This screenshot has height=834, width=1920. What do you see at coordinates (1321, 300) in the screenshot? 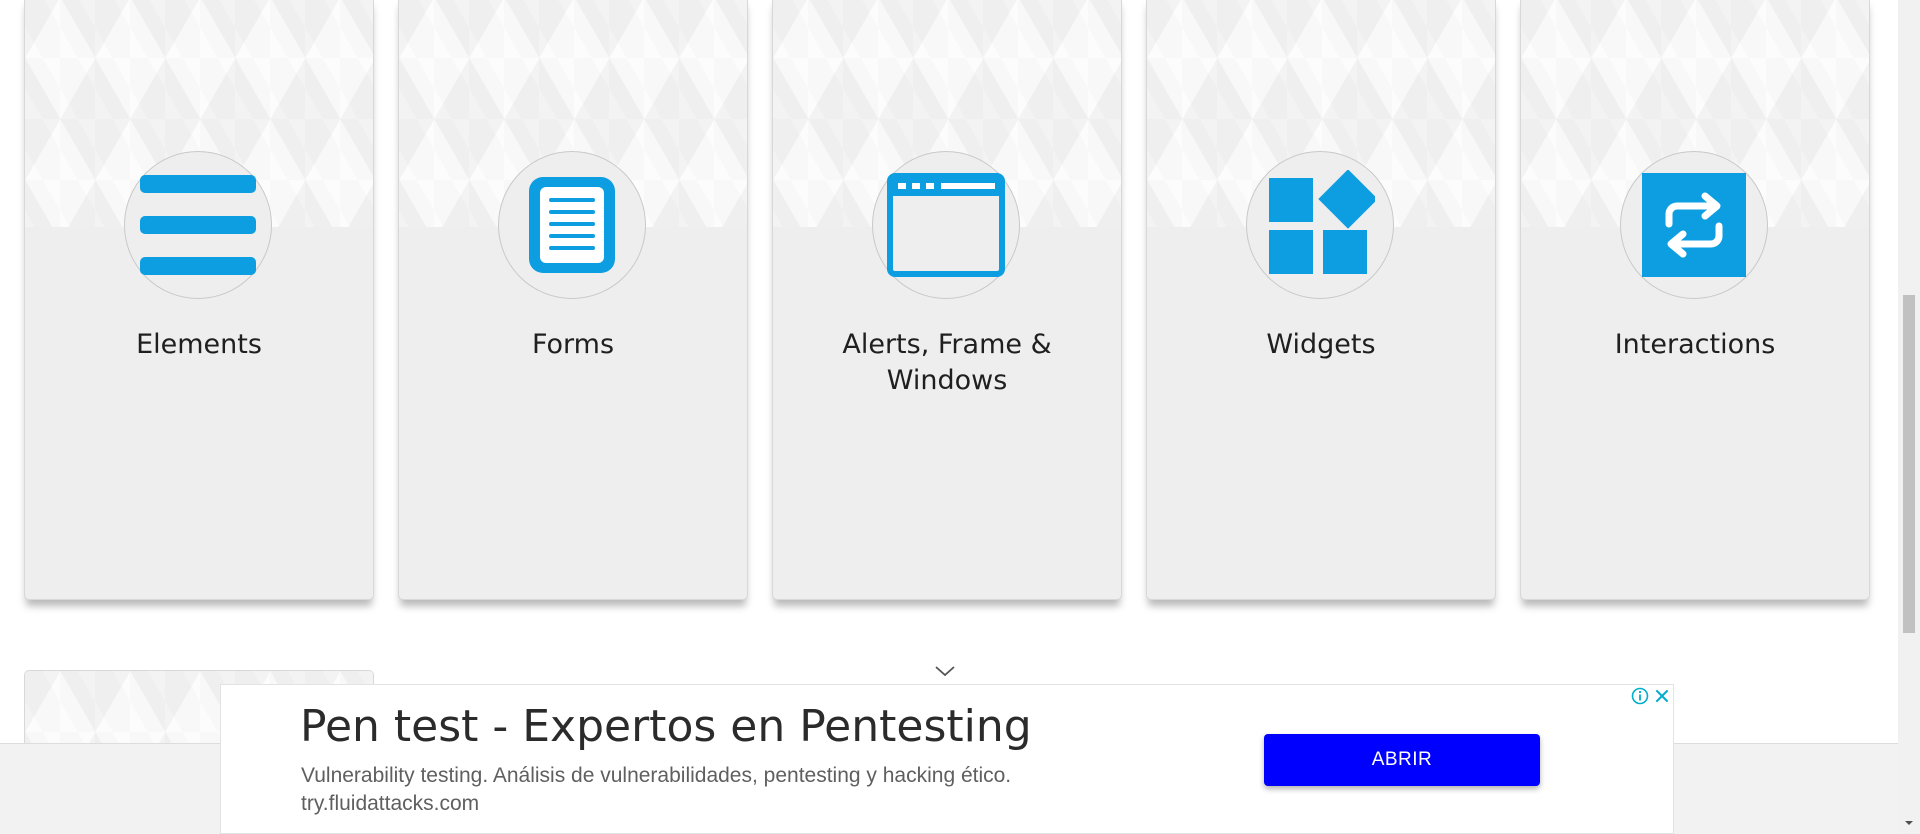
I see `category-card-widgets: Widgets` at bounding box center [1321, 300].